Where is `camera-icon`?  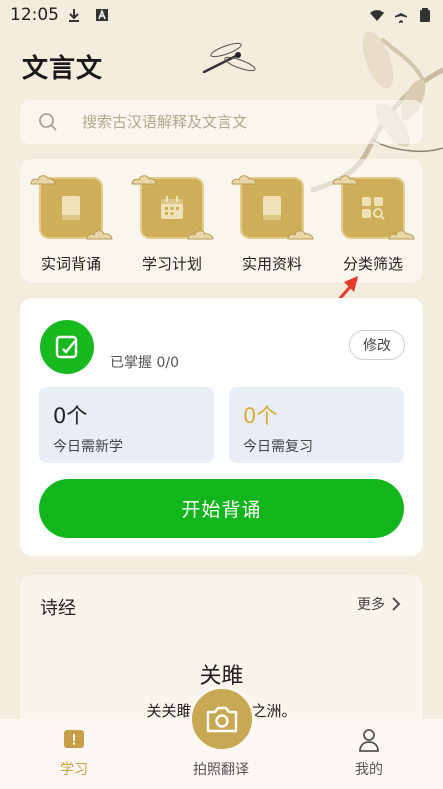
camera-icon is located at coordinates (222, 719).